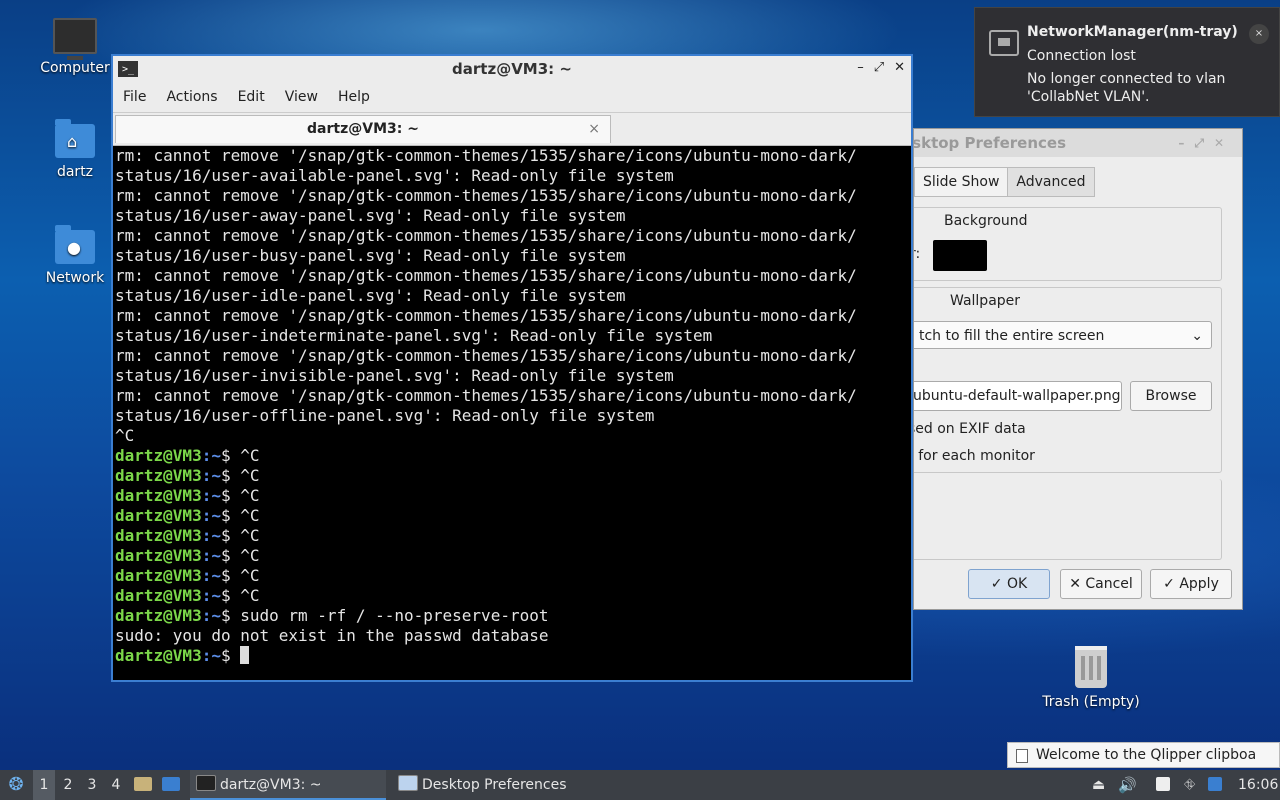  I want to click on tab-close-icon: ×, so click(594, 129).